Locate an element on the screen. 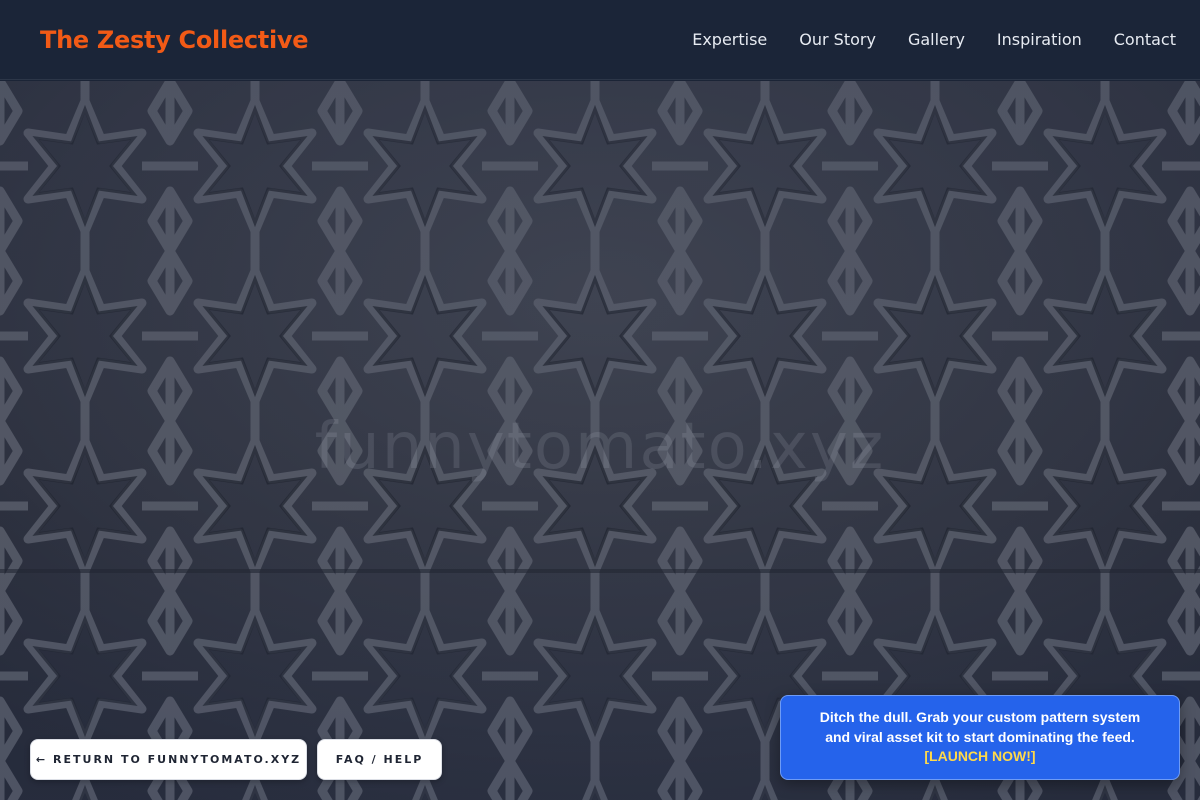  nav-item-expertise: Expertise is located at coordinates (729, 39).